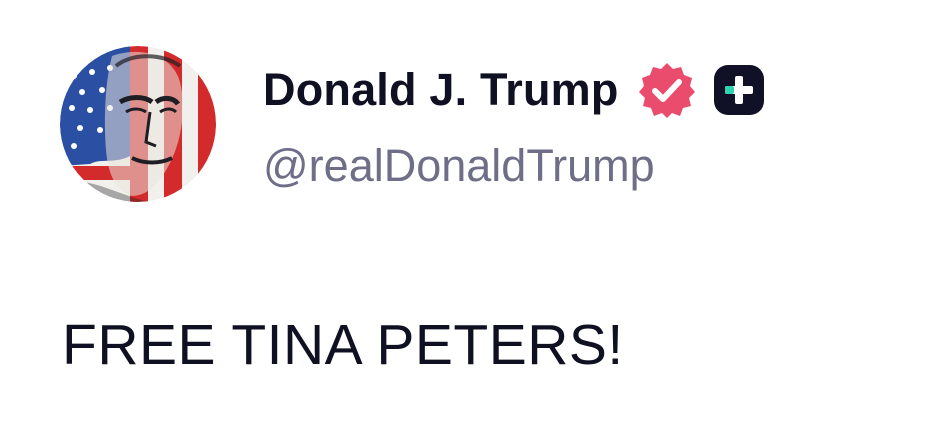  I want to click on display-name: Donald J. Trump, so click(441, 90).